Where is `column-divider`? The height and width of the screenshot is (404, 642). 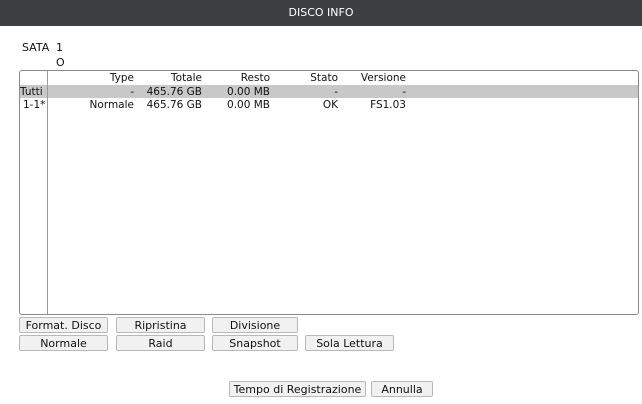 column-divider is located at coordinates (47, 192).